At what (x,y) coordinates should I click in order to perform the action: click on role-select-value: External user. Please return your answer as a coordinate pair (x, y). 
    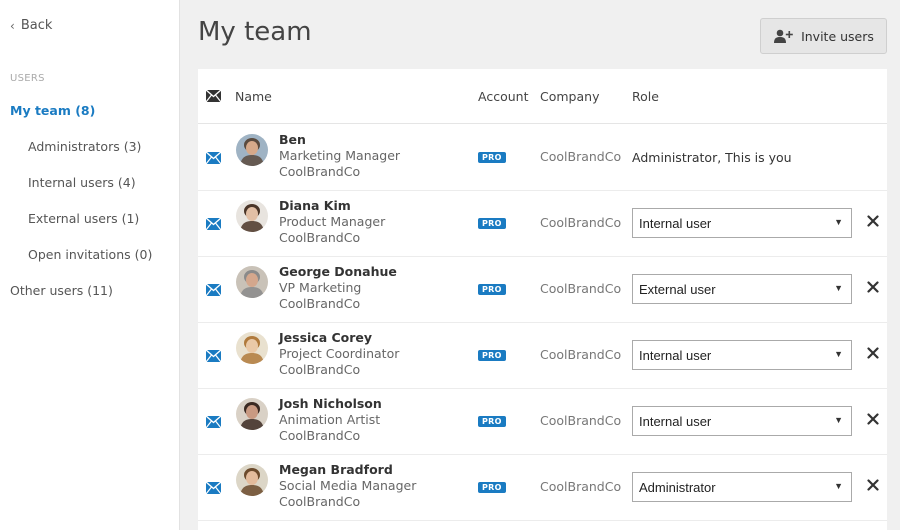
    Looking at the image, I should click on (677, 289).